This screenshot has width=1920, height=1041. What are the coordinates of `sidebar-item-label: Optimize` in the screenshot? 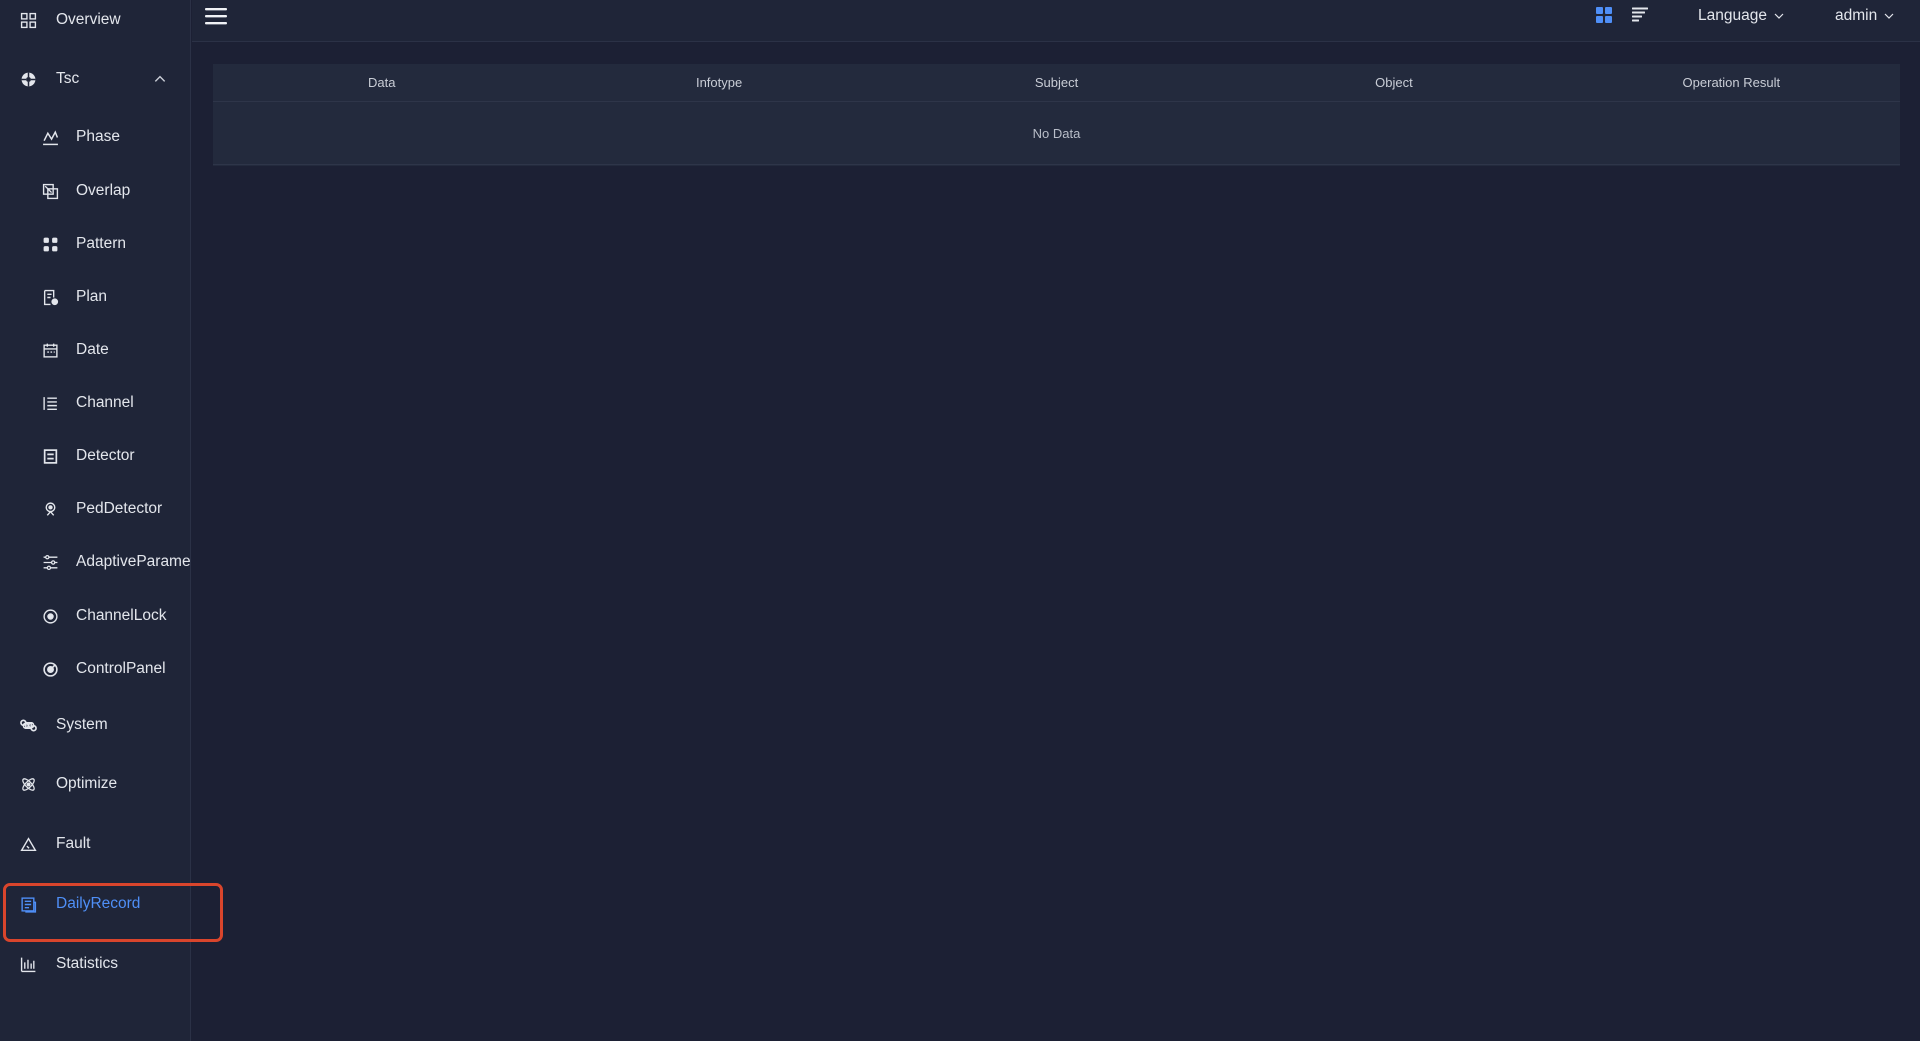 It's located at (87, 783).